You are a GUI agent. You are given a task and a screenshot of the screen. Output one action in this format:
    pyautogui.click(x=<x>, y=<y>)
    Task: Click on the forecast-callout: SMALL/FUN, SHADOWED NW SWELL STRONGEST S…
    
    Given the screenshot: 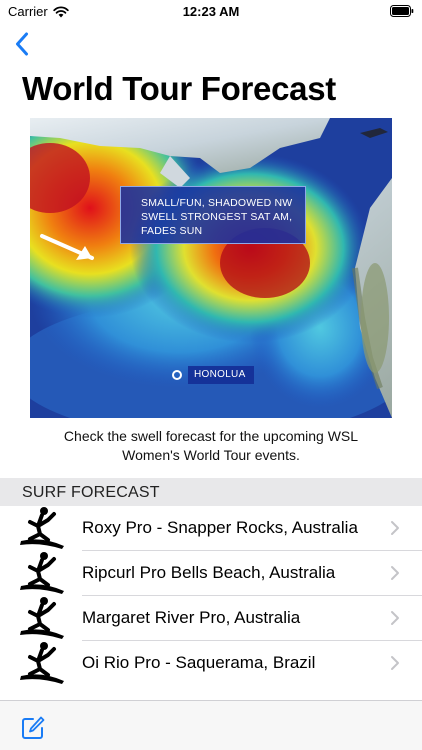 What is the action you would take?
    pyautogui.click(x=213, y=215)
    